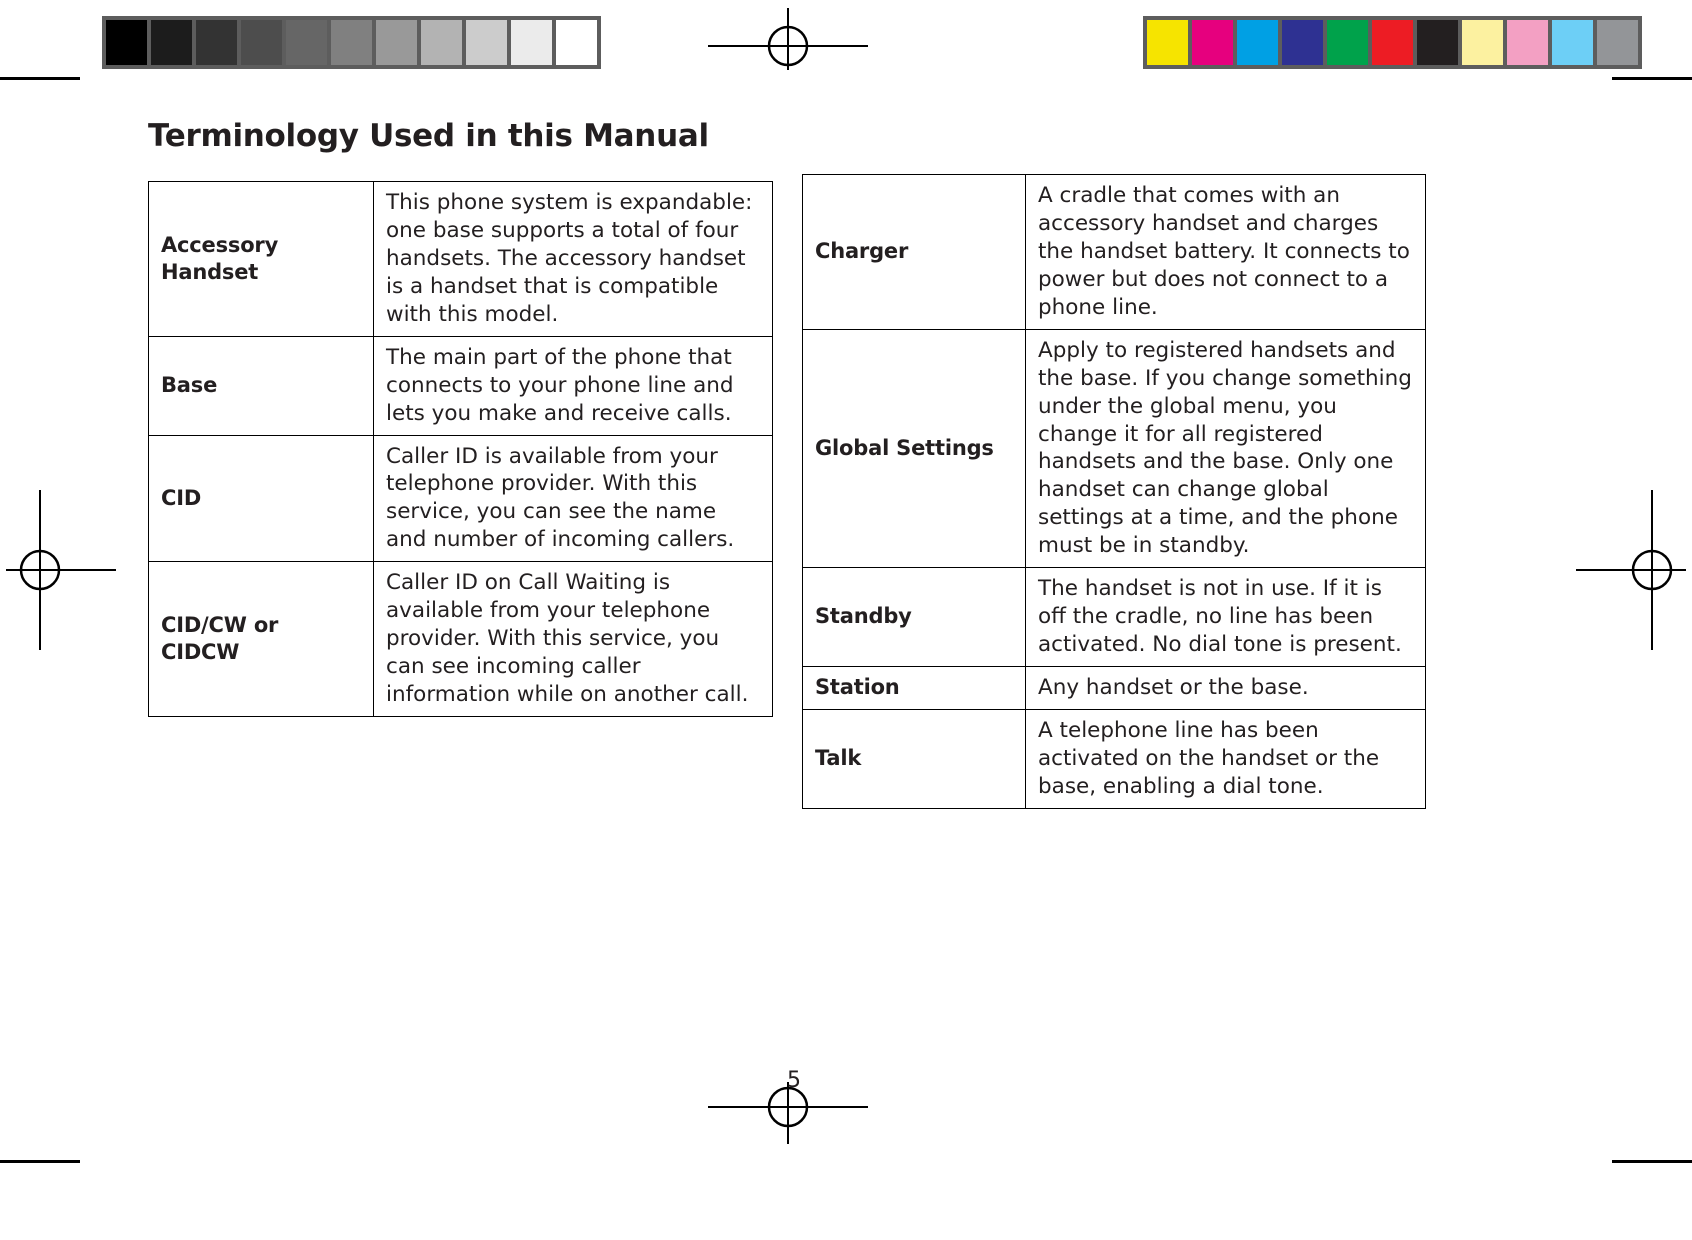 This screenshot has width=1692, height=1240. What do you see at coordinates (914, 252) in the screenshot?
I see `term-label: Charger` at bounding box center [914, 252].